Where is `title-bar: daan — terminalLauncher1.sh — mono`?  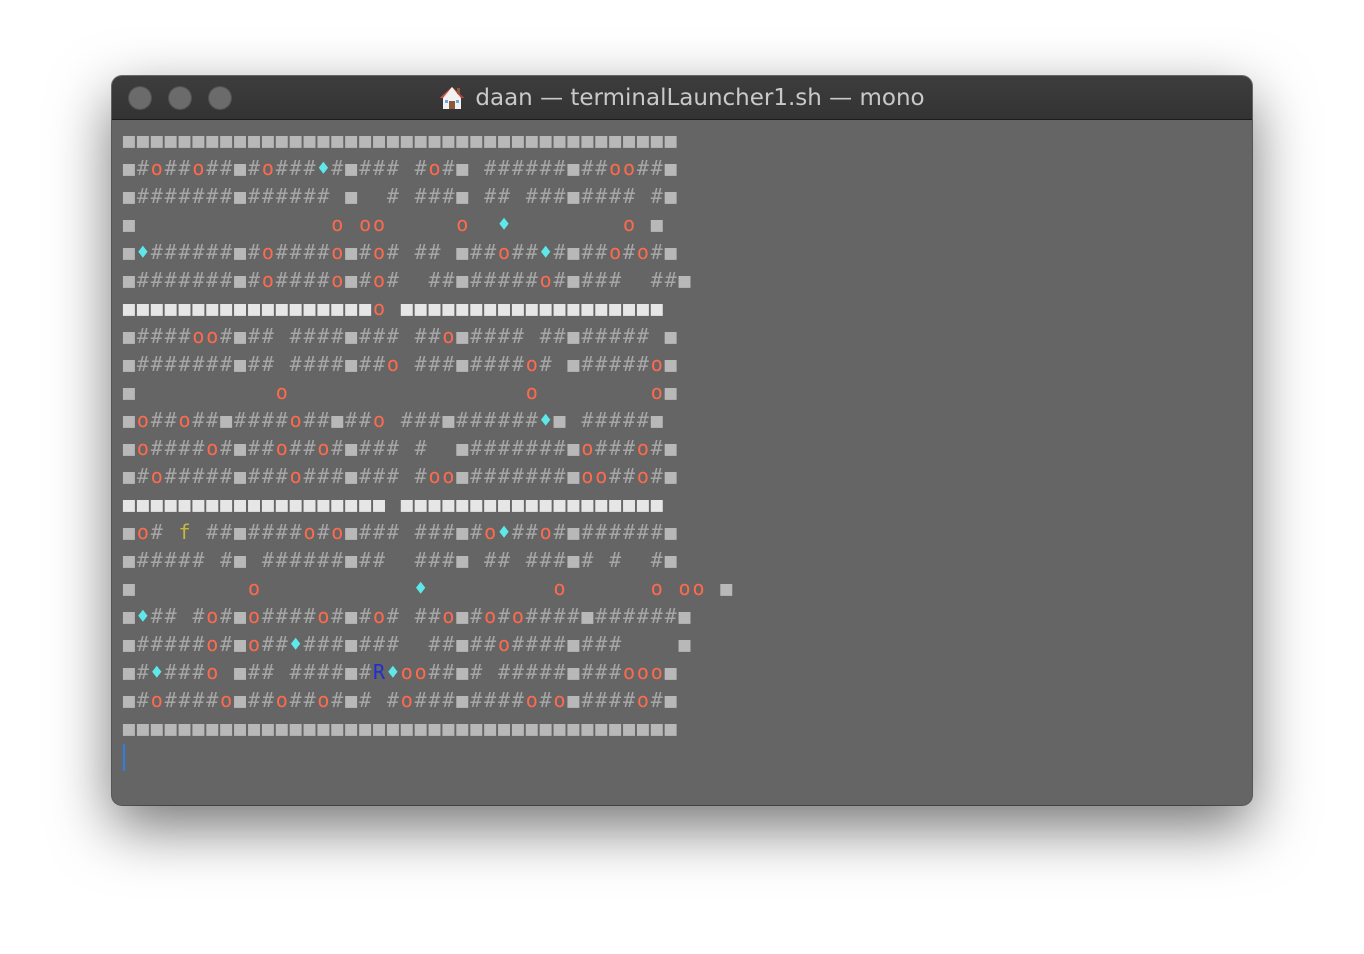
title-bar: daan — terminalLauncher1.sh — mono is located at coordinates (682, 98).